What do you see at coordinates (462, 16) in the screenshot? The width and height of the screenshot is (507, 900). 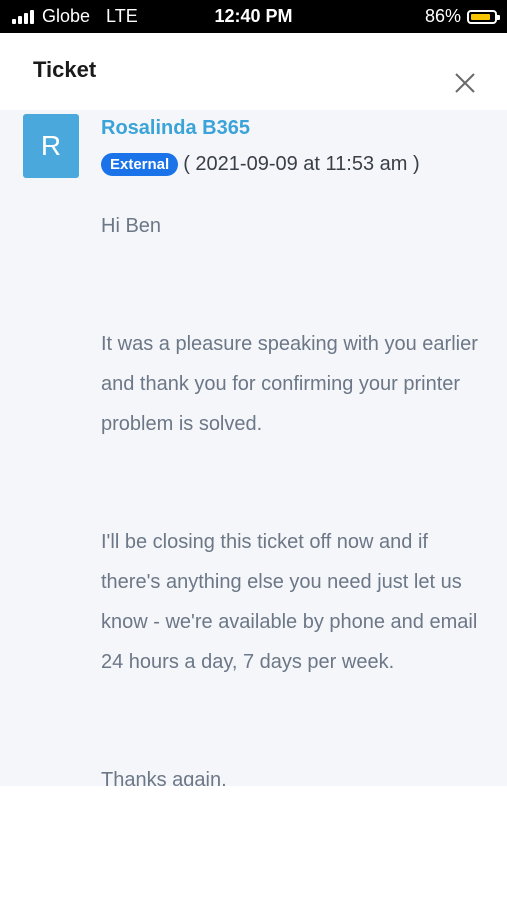 I see `status-right: 86%` at bounding box center [462, 16].